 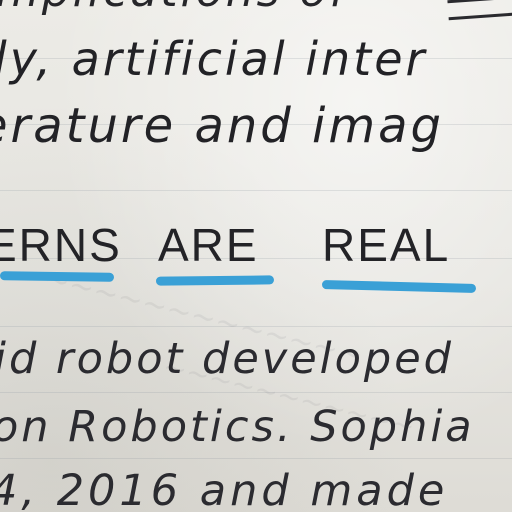 I want to click on handwritten-line: ly, artificial inter, so click(x=214, y=59).